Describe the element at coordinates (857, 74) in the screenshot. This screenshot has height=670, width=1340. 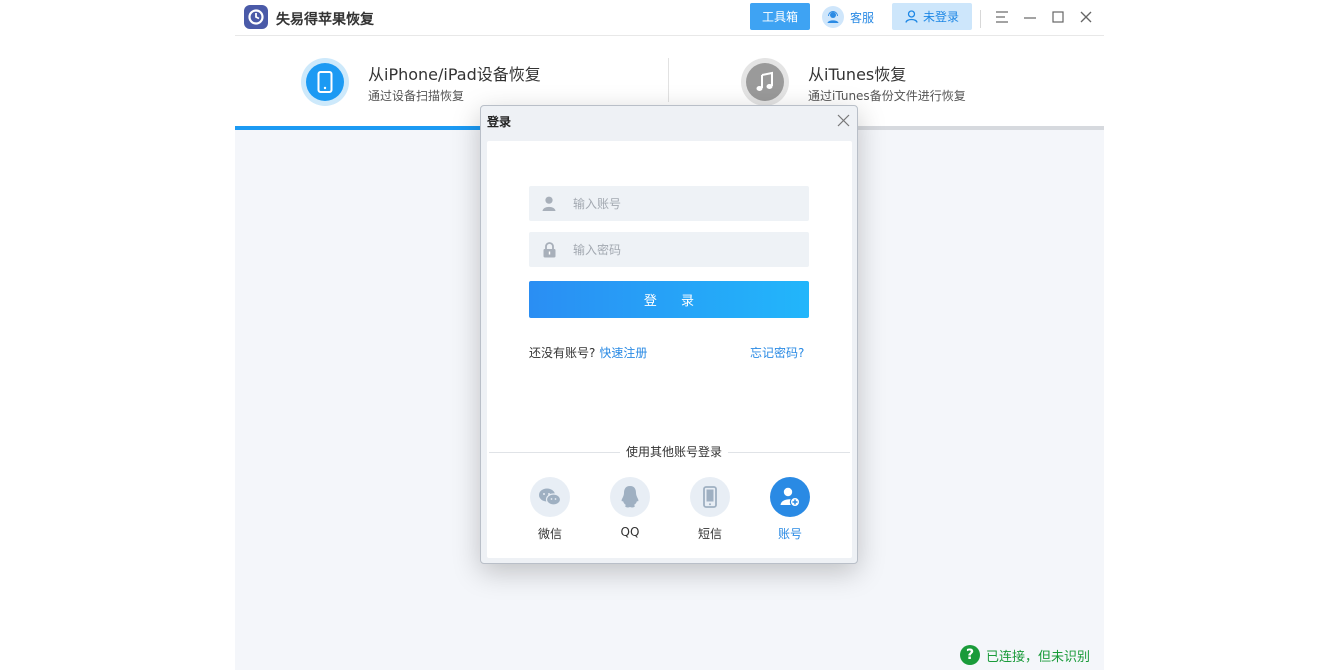
I see `tab-itunes-title: 从iTunes恢复` at that location.